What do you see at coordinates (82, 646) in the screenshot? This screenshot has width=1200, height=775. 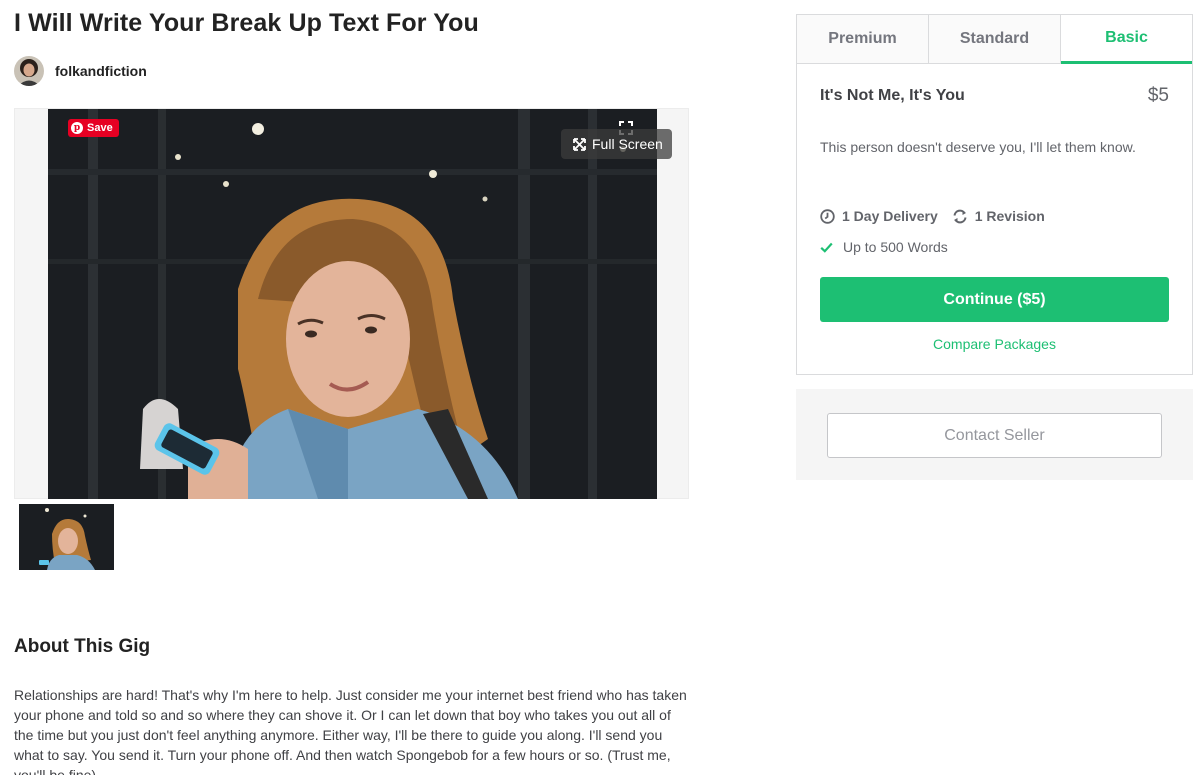 I see `about-heading: About This Gig` at bounding box center [82, 646].